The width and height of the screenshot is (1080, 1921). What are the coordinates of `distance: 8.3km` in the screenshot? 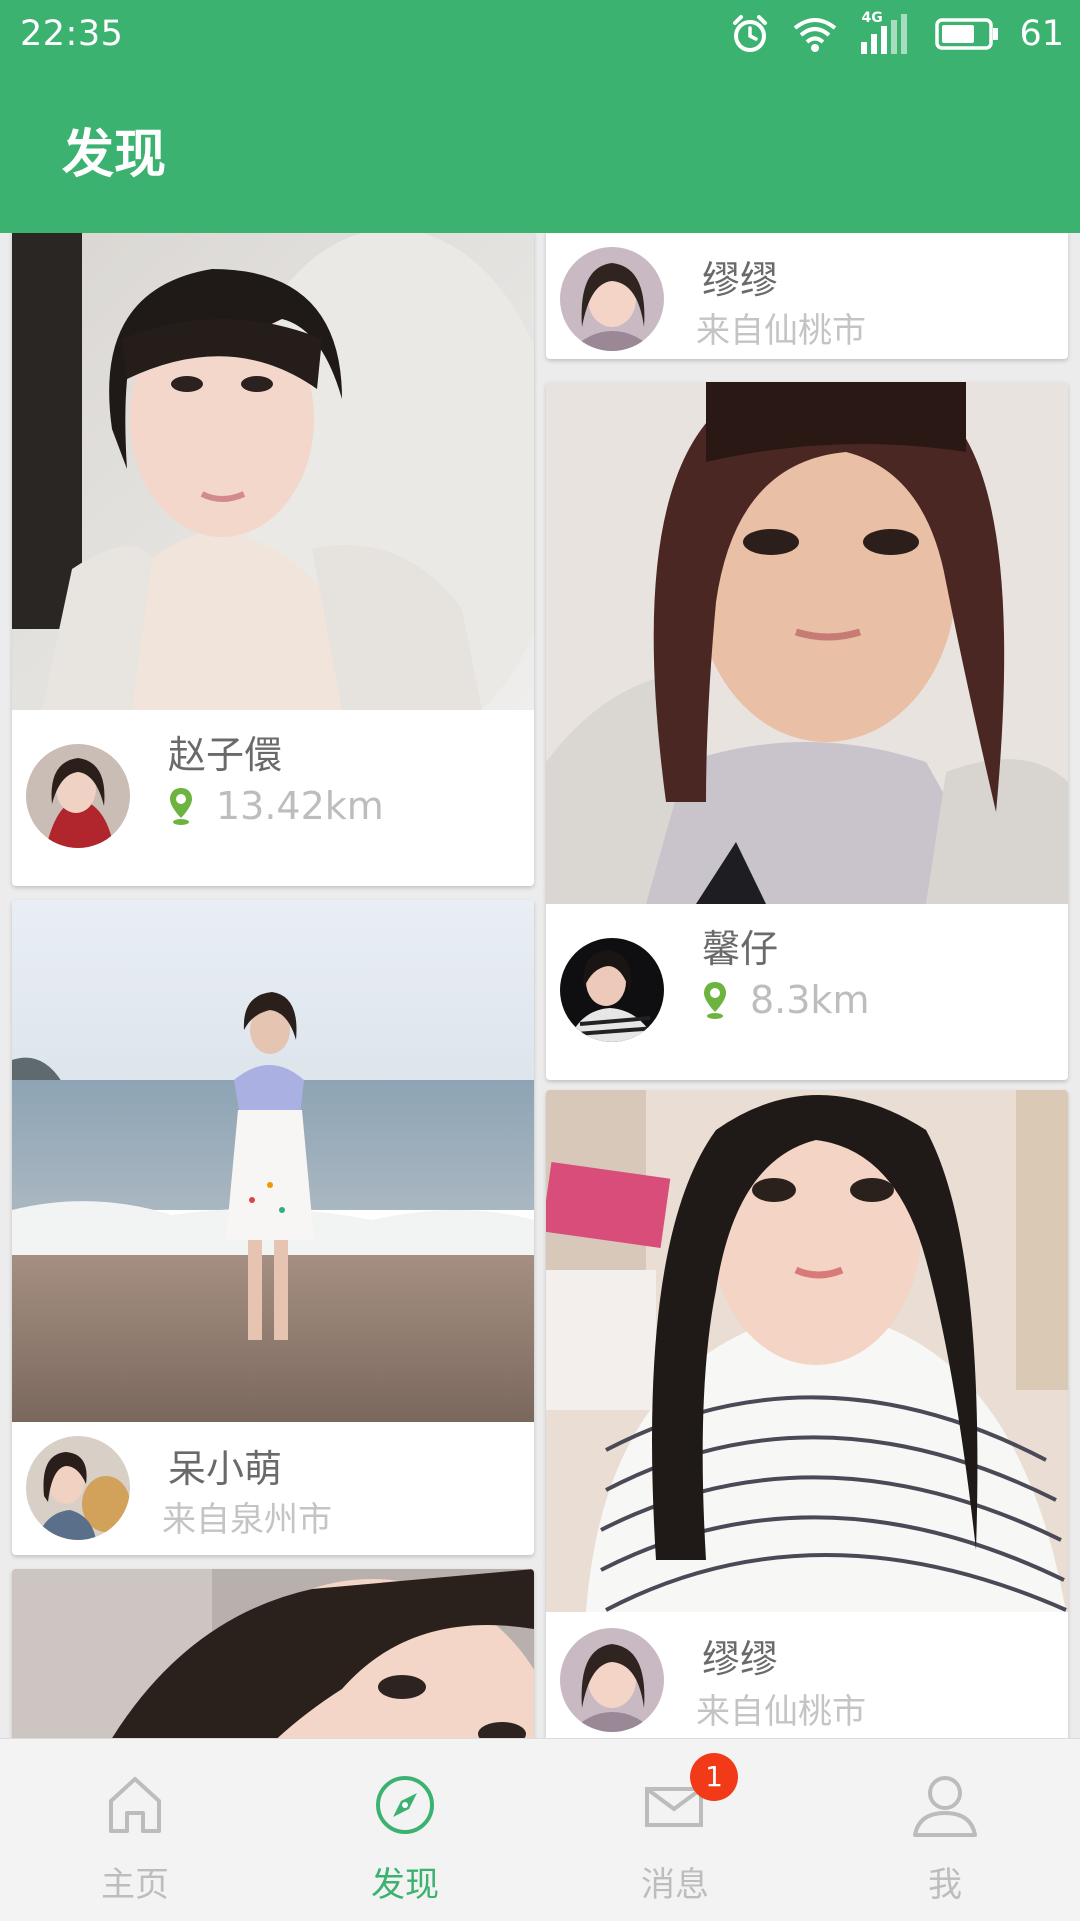 It's located at (785, 1000).